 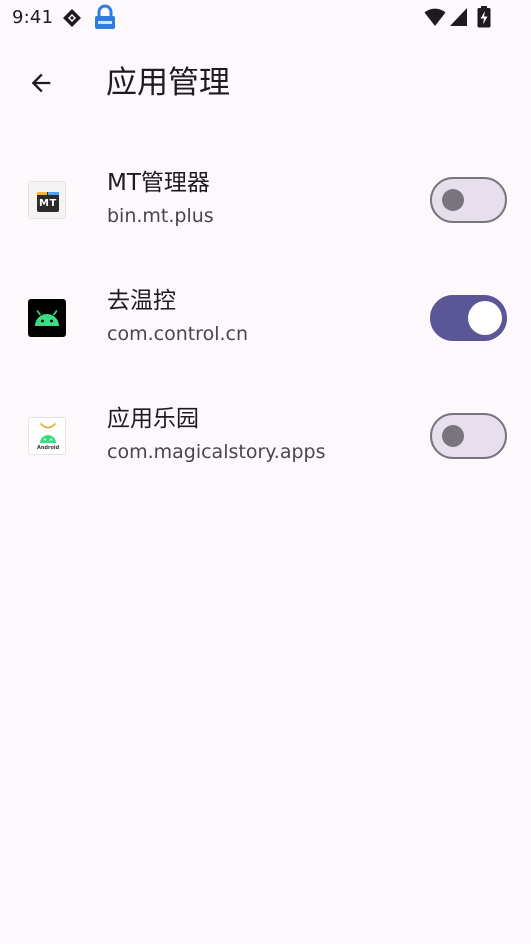 What do you see at coordinates (160, 216) in the screenshot?
I see `app-package: bin.mt.plus` at bounding box center [160, 216].